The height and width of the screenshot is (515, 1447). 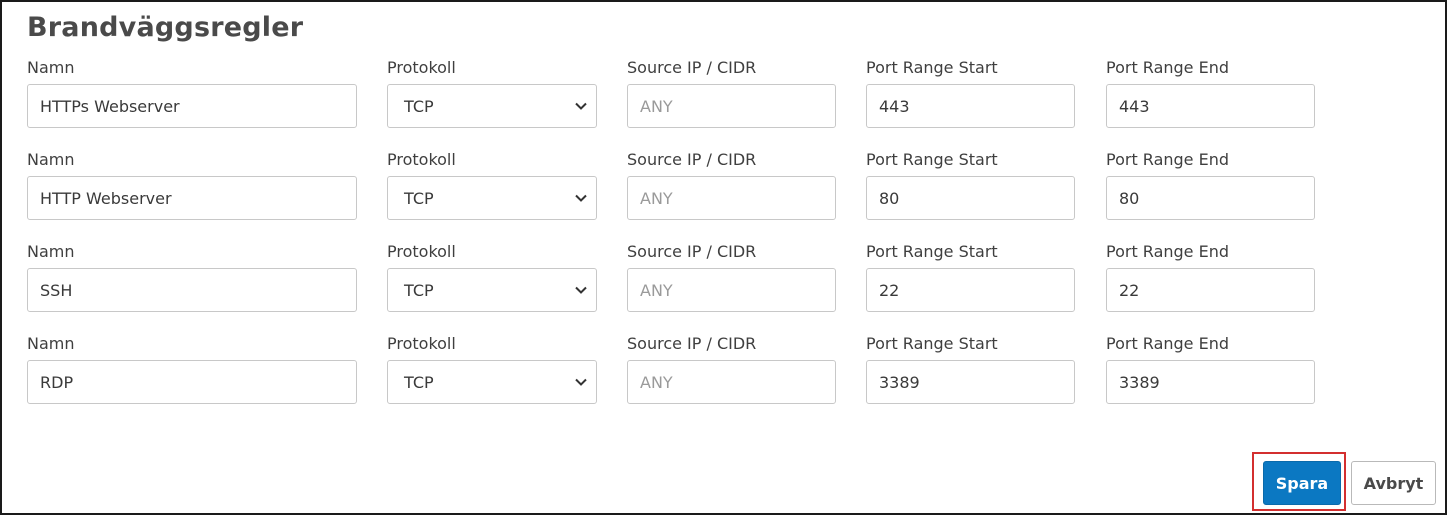 What do you see at coordinates (165, 27) in the screenshot?
I see `page-title: Brandväggsregler` at bounding box center [165, 27].